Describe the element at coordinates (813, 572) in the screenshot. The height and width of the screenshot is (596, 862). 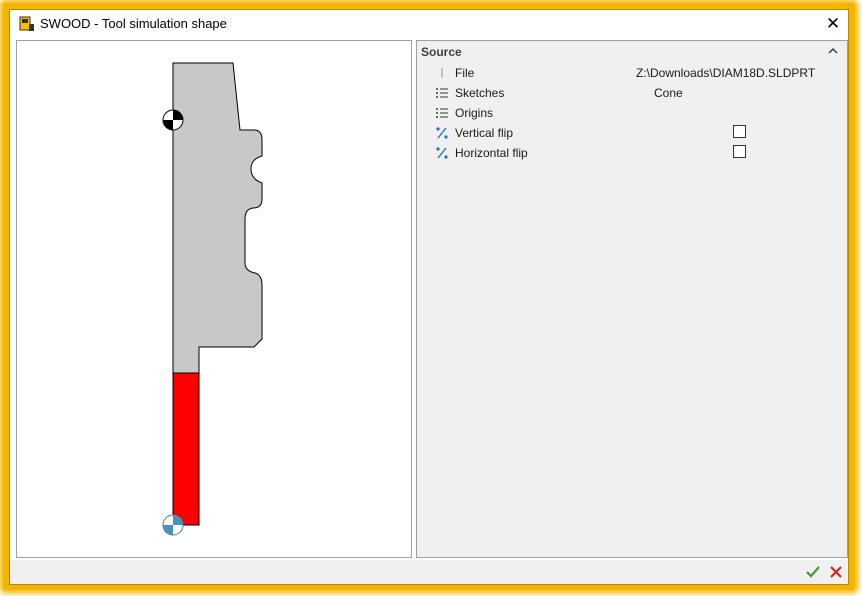
I see `confirm-checkmark-icon` at that location.